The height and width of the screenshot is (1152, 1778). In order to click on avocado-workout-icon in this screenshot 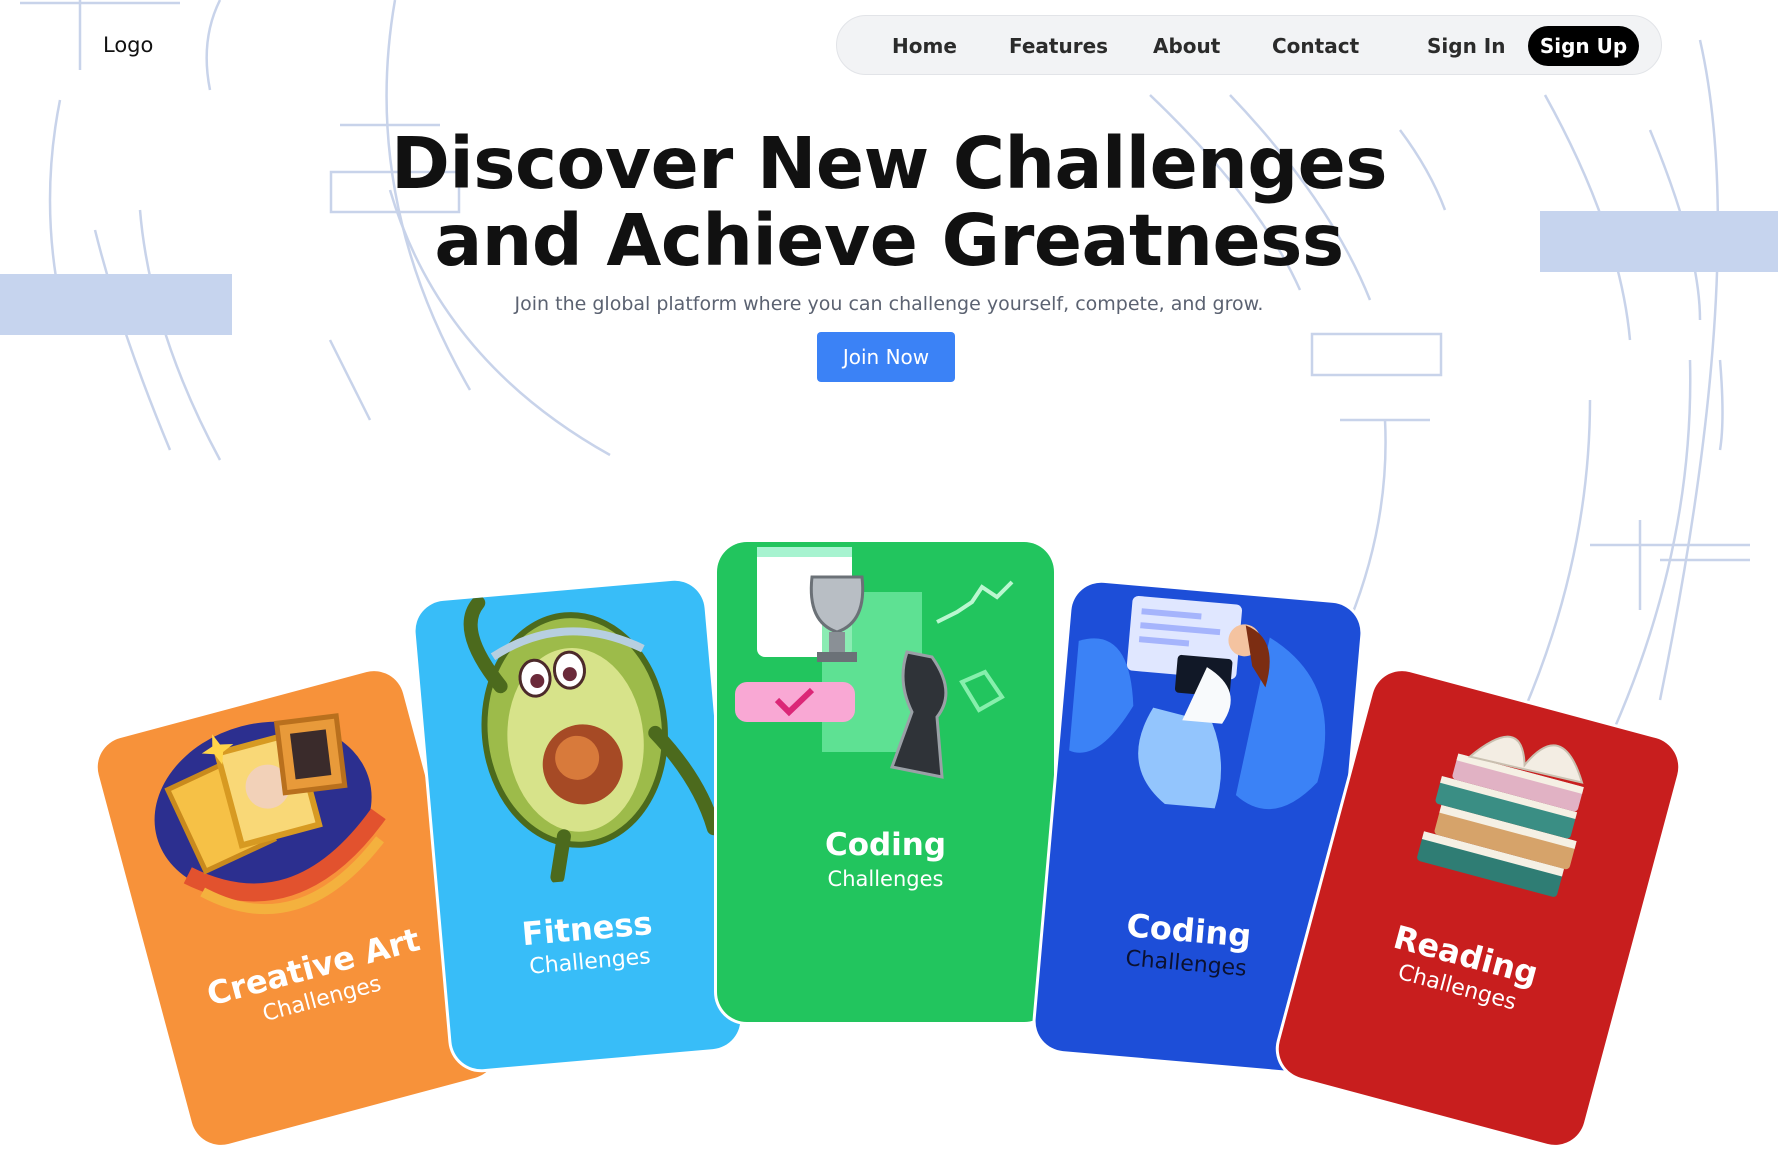, I will do `click(592, 739)`.